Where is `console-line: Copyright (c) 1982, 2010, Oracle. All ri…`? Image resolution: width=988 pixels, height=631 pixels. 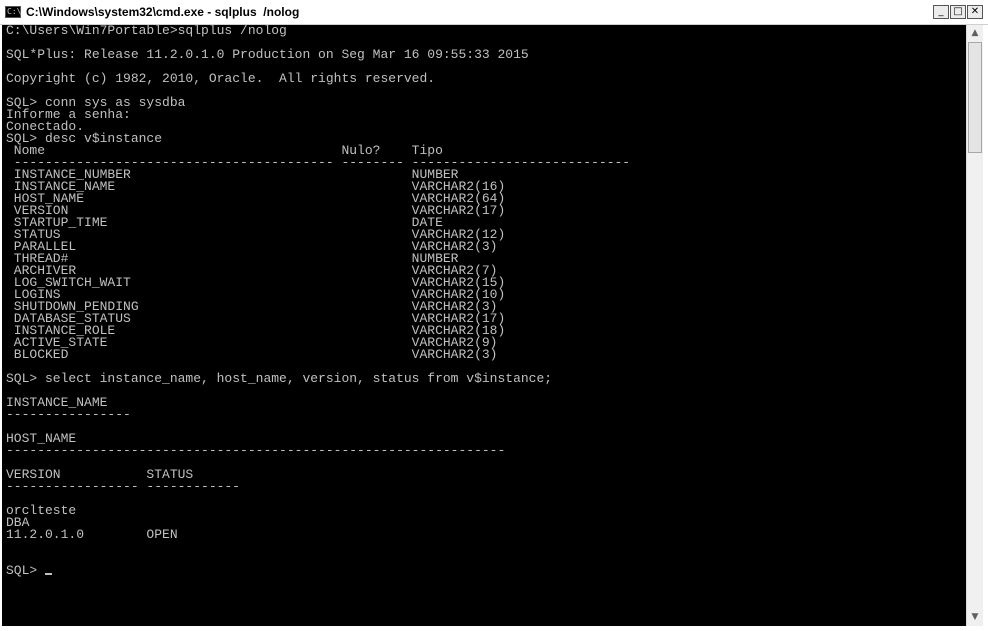 console-line: Copyright (c) 1982, 2010, Oracle. All ri… is located at coordinates (221, 78).